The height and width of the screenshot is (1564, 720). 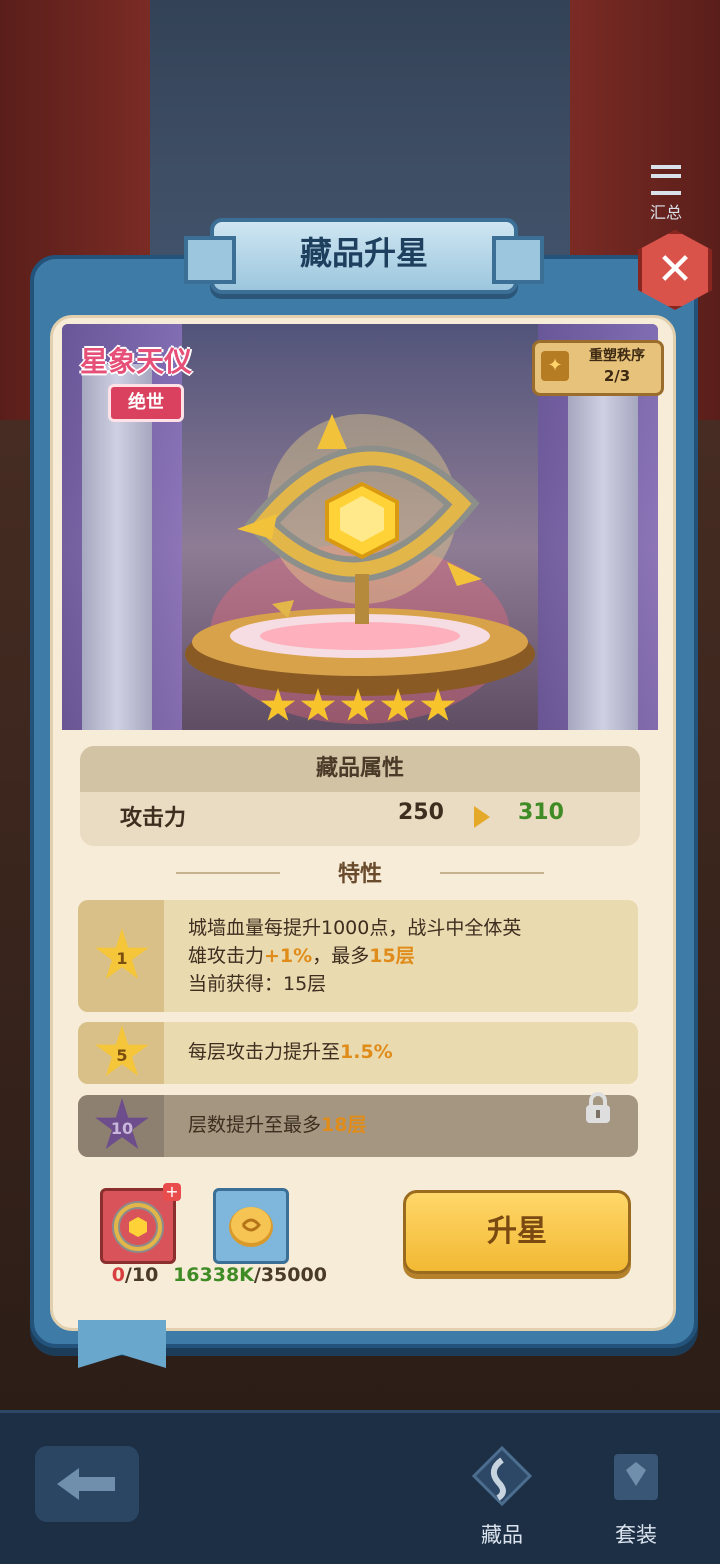 I want to click on item-material-icon, so click(x=138, y=1227).